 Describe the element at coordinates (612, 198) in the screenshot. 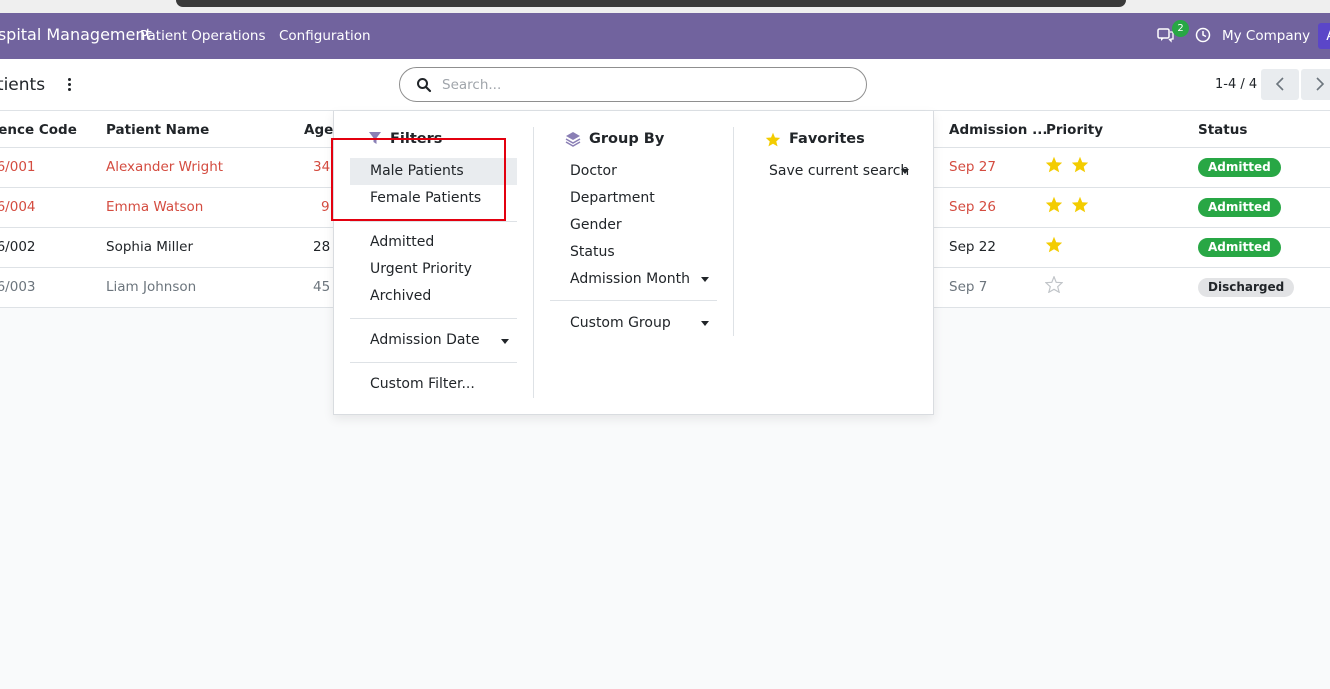

I see `group-by-department: Department` at that location.